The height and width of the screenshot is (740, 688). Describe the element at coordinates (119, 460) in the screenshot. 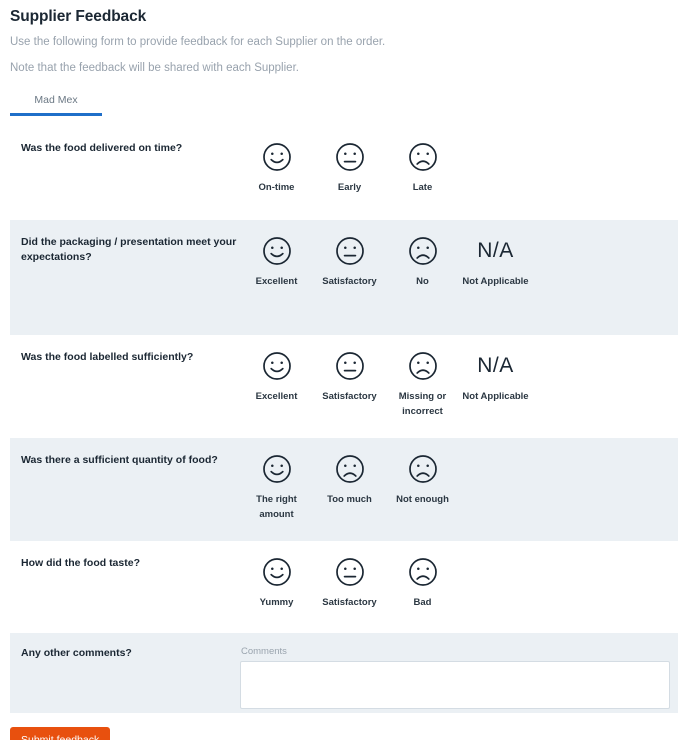

I see `question-label: Was there a sufficient quantity of food?` at that location.